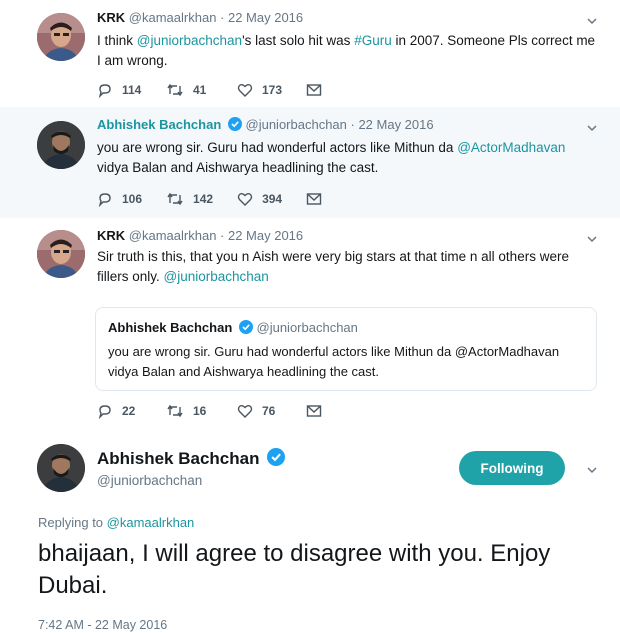 The height and width of the screenshot is (633, 620). Describe the element at coordinates (132, 199) in the screenshot. I see `reply-count: 106` at that location.